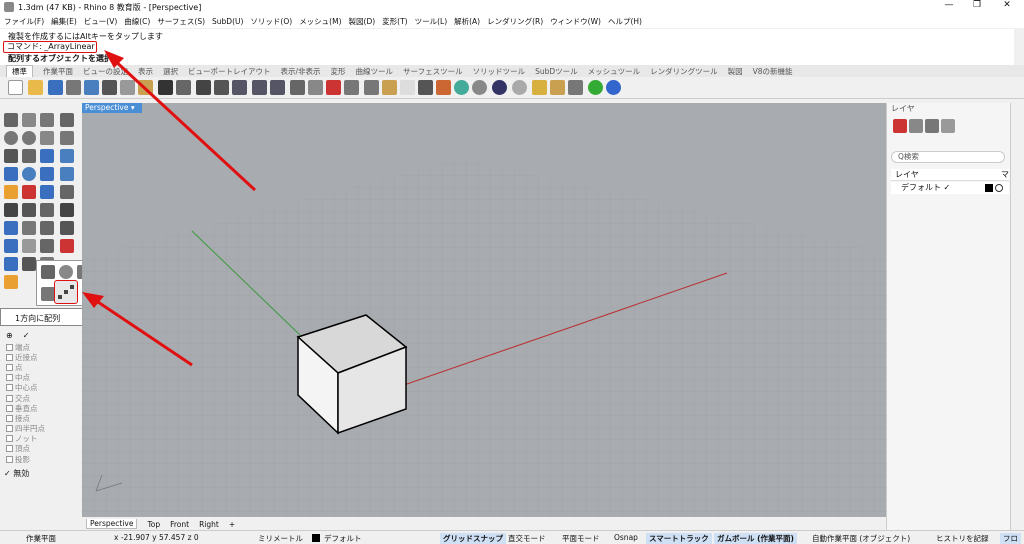  Describe the element at coordinates (916, 126) in the screenshot. I see `new-sublayer-icon` at that location.